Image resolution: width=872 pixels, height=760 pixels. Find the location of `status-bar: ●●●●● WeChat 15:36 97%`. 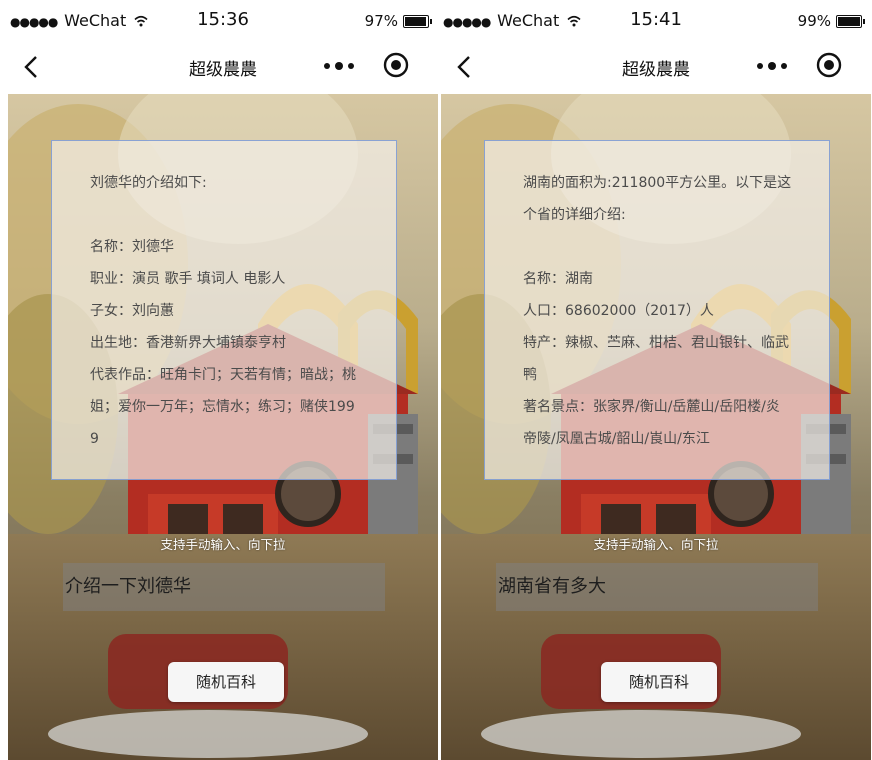

status-bar: ●●●●● WeChat 15:36 97% is located at coordinates (223, 20).